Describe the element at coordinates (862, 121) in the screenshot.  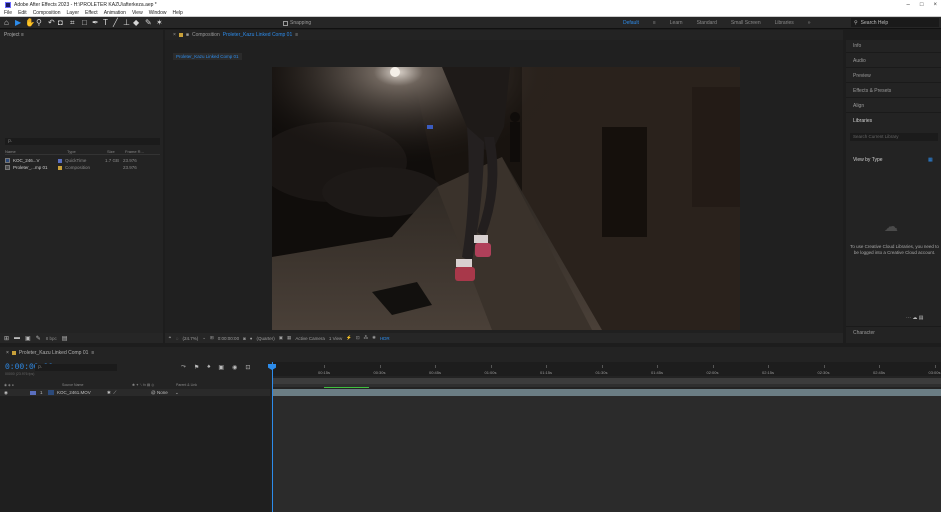
I see `panel-libraries: Libraries` at that location.